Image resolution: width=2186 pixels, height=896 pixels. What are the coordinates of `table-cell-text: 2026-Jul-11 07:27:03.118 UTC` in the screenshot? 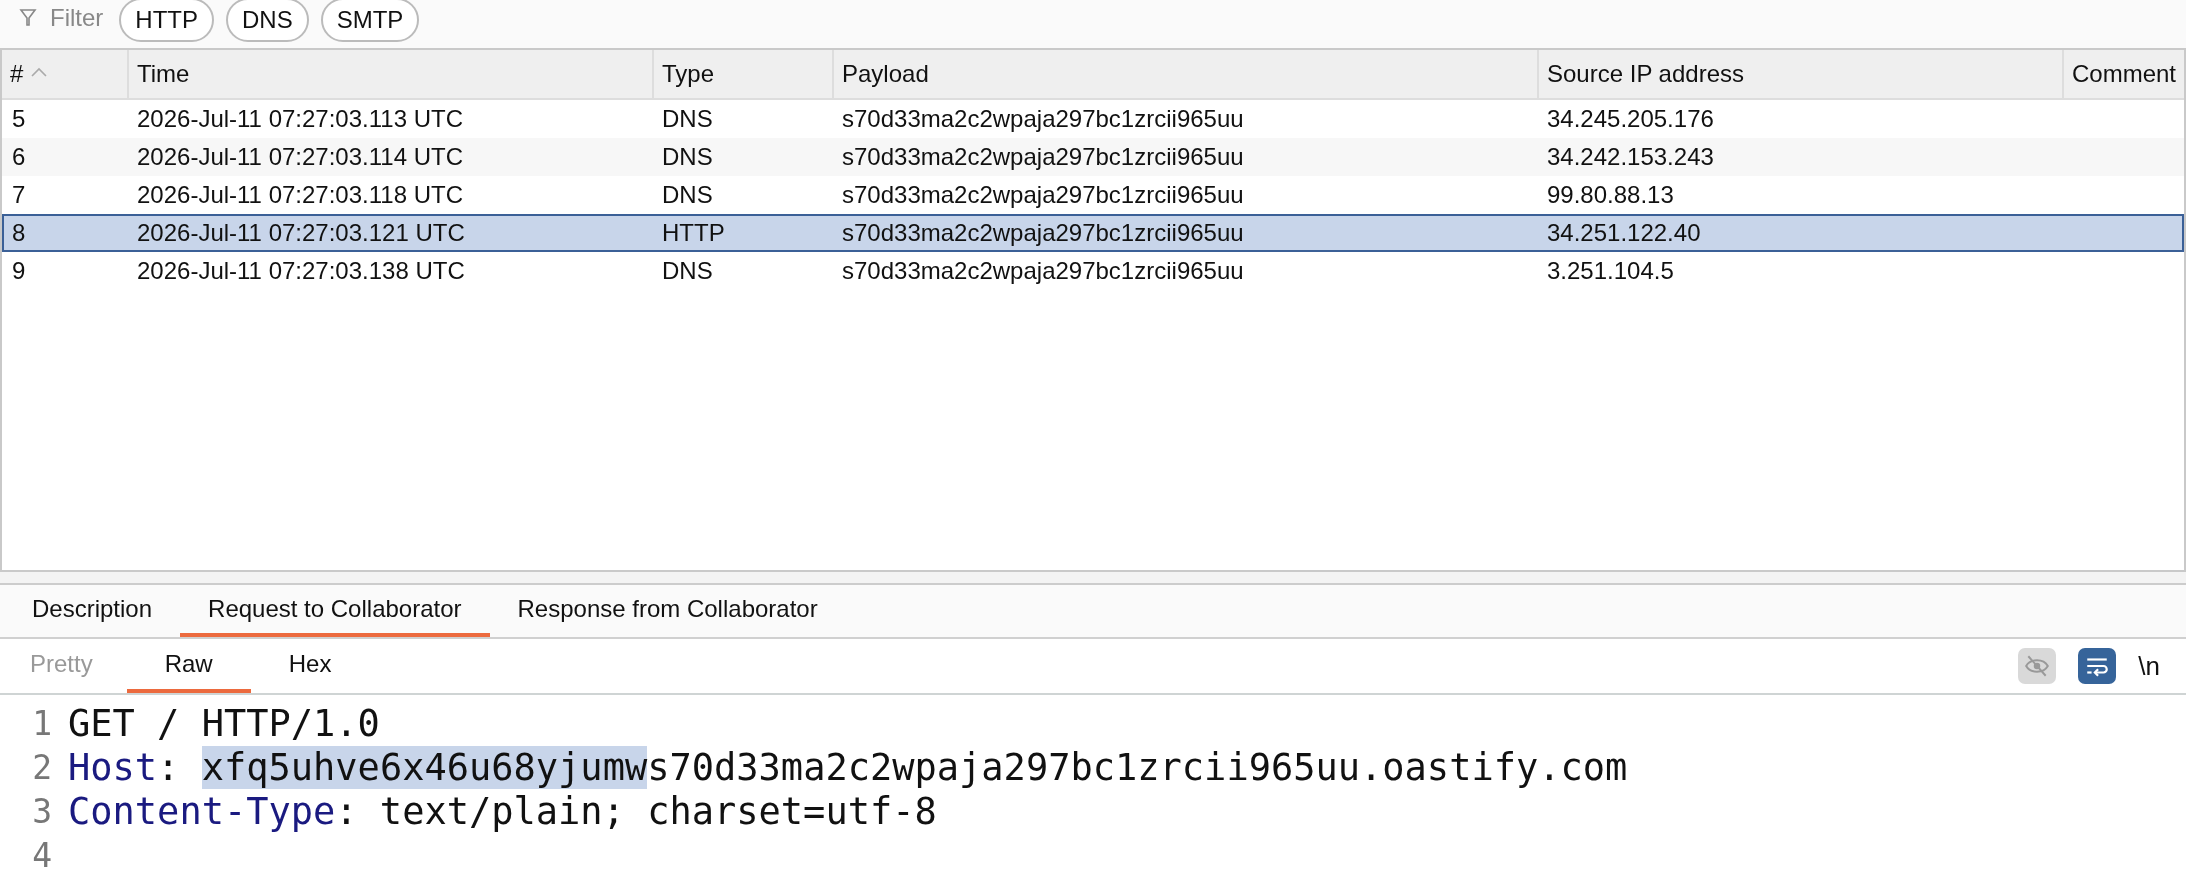 It's located at (300, 195).